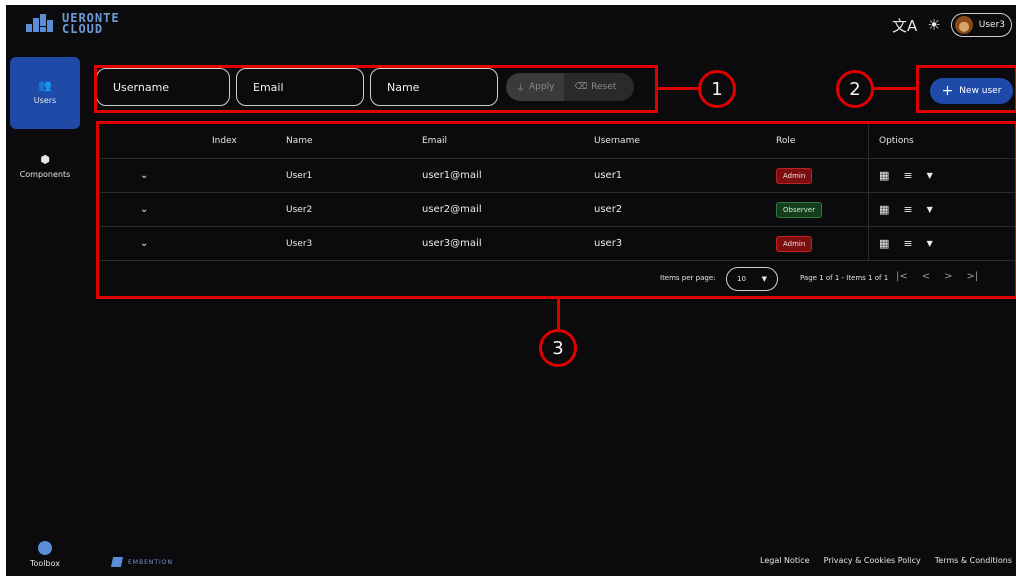 The height and width of the screenshot is (576, 1016). I want to click on sidebar-item-users: 👥 Users, so click(45, 93).